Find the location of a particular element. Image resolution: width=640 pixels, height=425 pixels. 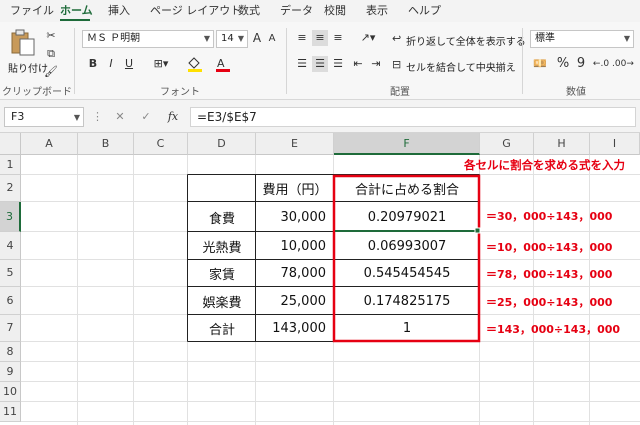

cell-label: 合計 is located at coordinates (222, 328).